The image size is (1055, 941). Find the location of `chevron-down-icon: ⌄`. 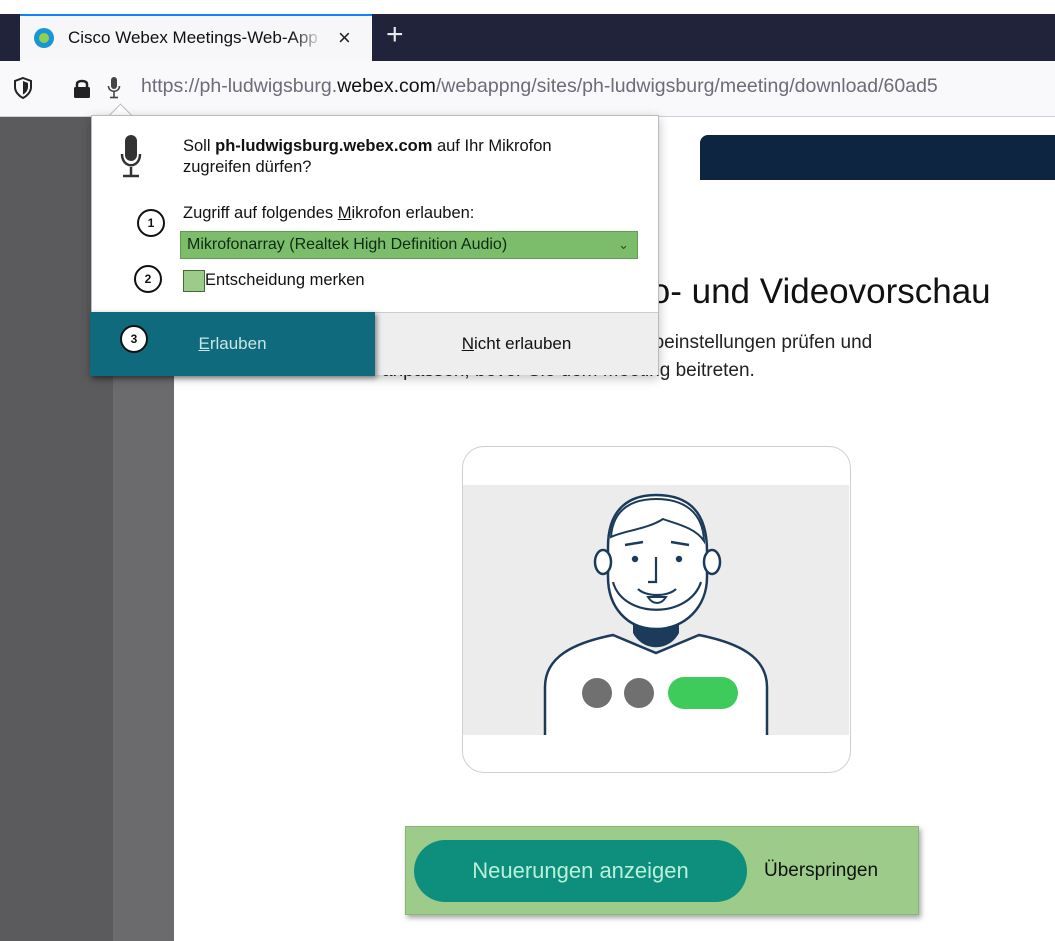

chevron-down-icon: ⌄ is located at coordinates (623, 244).